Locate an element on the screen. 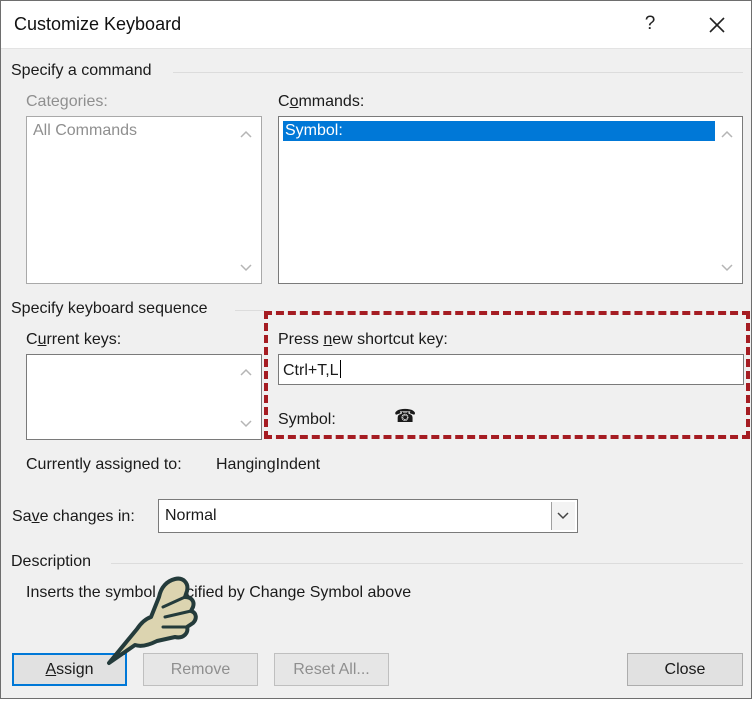 The image size is (754, 701). chevron-down-icon is located at coordinates (563, 516).